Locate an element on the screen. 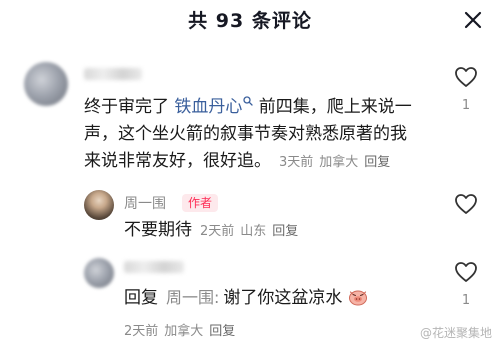 This screenshot has width=500, height=349. watermark: @花迷聚集地 is located at coordinates (455, 333).